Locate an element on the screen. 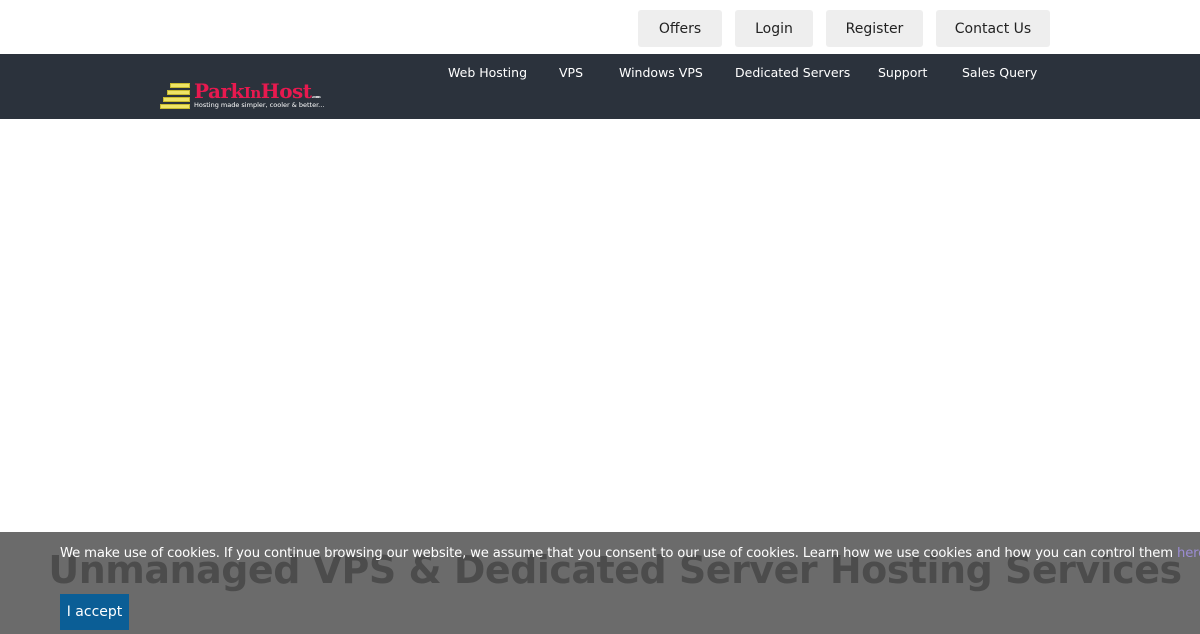  offers-button: Offers is located at coordinates (680, 28).